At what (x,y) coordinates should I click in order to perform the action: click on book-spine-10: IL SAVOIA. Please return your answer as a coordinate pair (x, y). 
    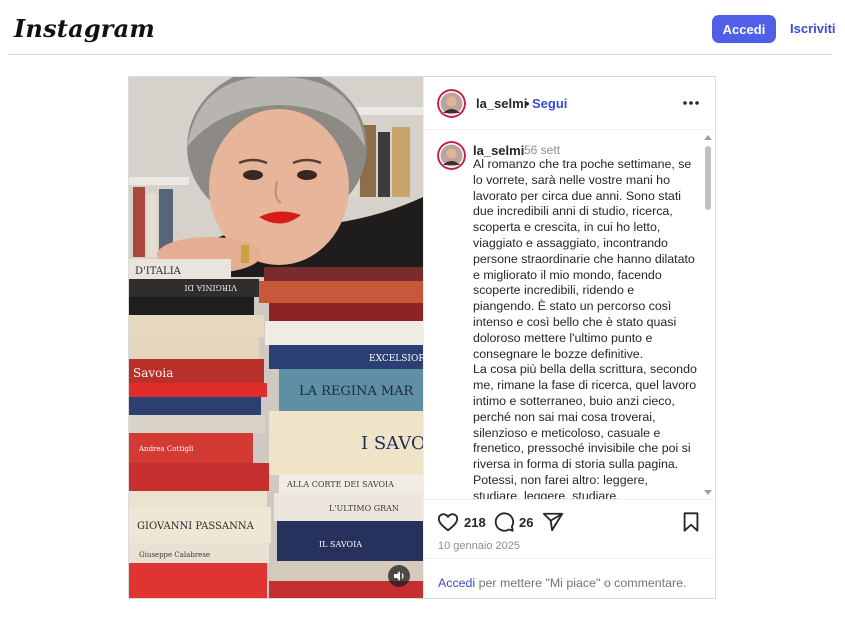
    Looking at the image, I should click on (340, 544).